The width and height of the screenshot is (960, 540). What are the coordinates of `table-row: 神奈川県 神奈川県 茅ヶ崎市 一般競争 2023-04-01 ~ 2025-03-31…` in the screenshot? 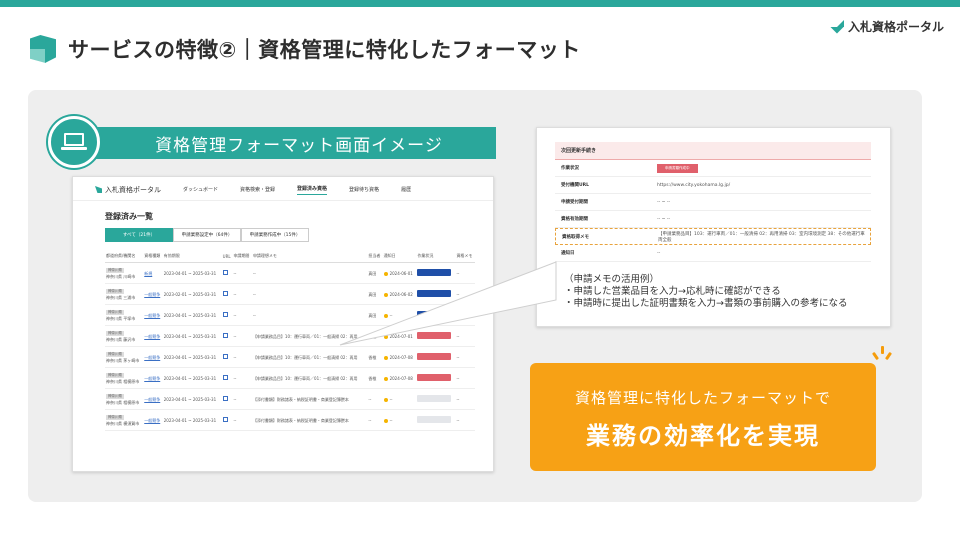 It's located at (290, 357).